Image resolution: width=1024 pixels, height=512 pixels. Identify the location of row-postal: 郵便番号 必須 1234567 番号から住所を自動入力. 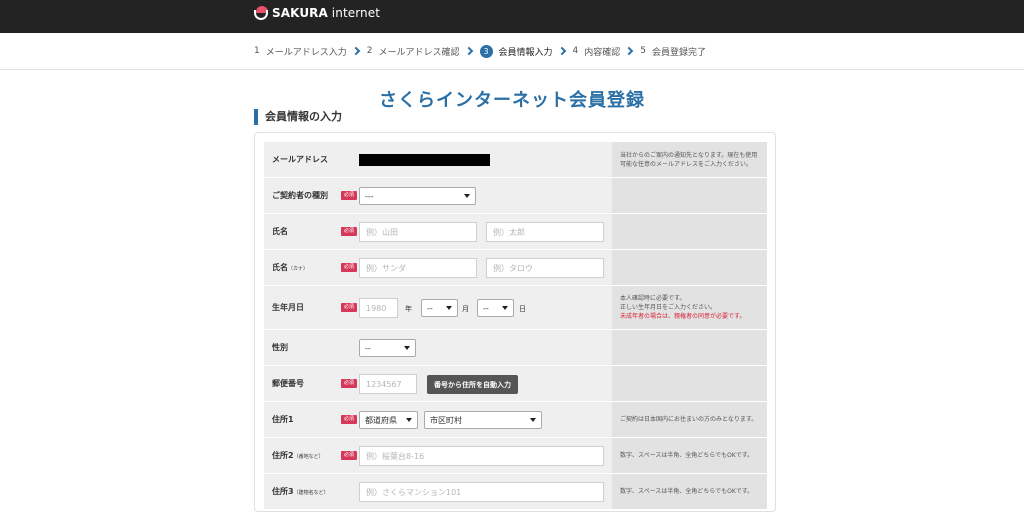
(515, 384).